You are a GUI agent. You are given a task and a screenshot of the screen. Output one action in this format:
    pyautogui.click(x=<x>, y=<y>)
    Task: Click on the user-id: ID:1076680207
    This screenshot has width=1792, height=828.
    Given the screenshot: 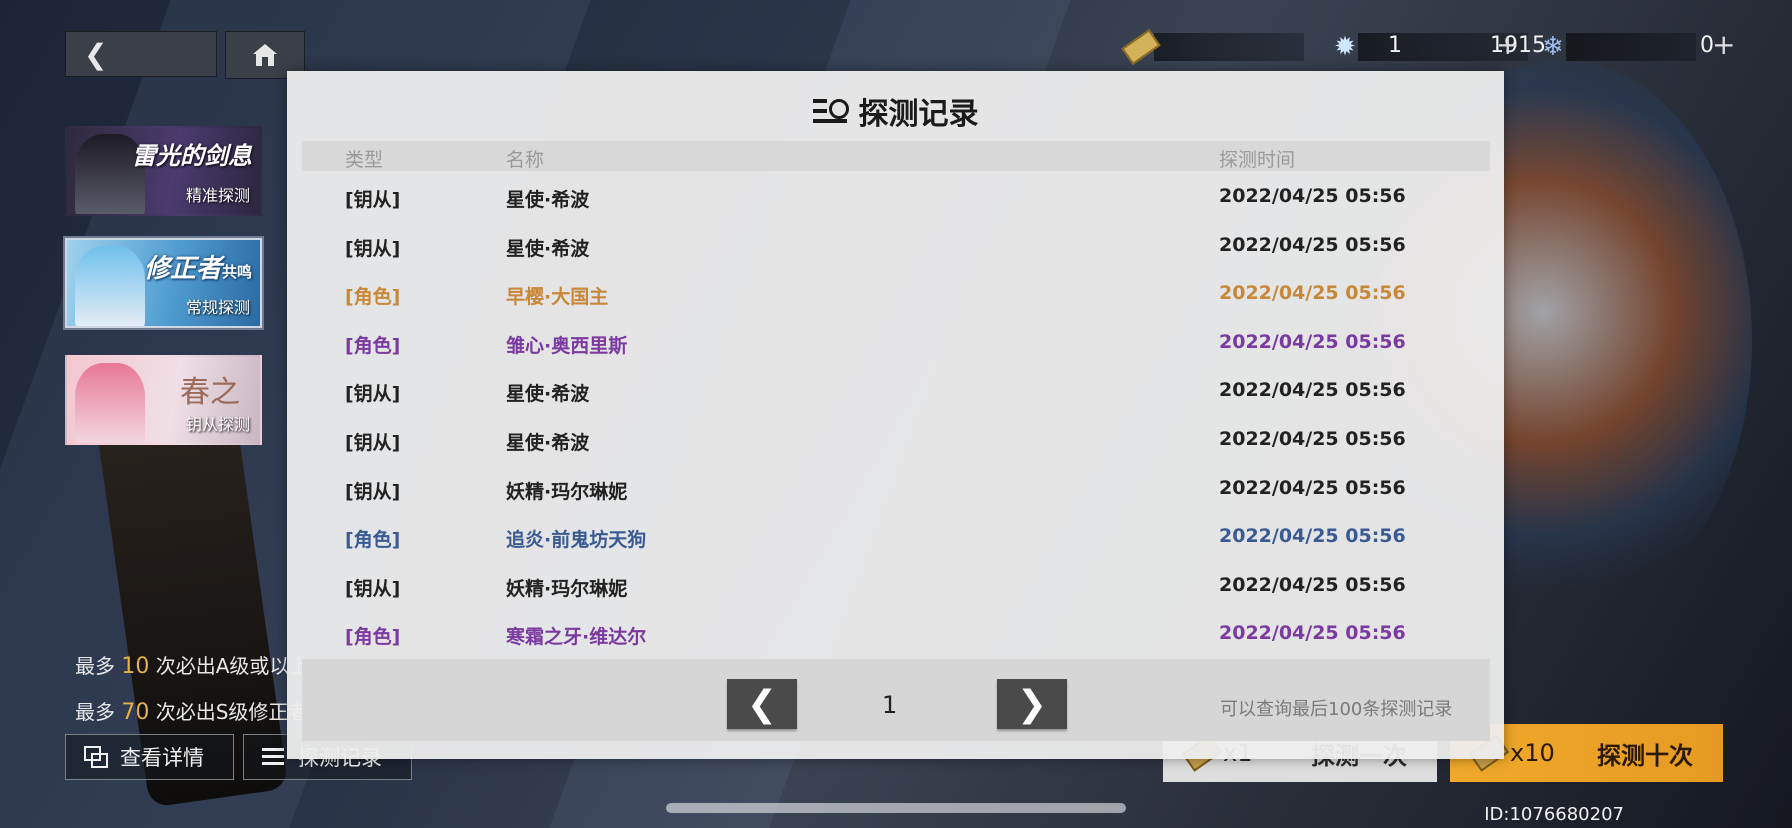 What is the action you would take?
    pyautogui.click(x=1554, y=814)
    